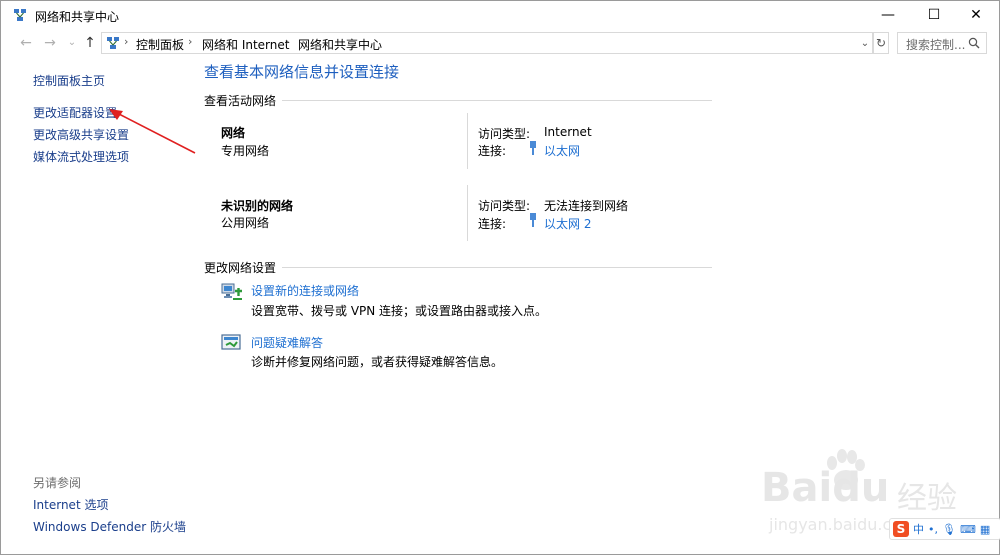 This screenshot has height=555, width=1000. Describe the element at coordinates (69, 80) in the screenshot. I see `sidebar-link-control-panel-home: 控制面板主页` at that location.